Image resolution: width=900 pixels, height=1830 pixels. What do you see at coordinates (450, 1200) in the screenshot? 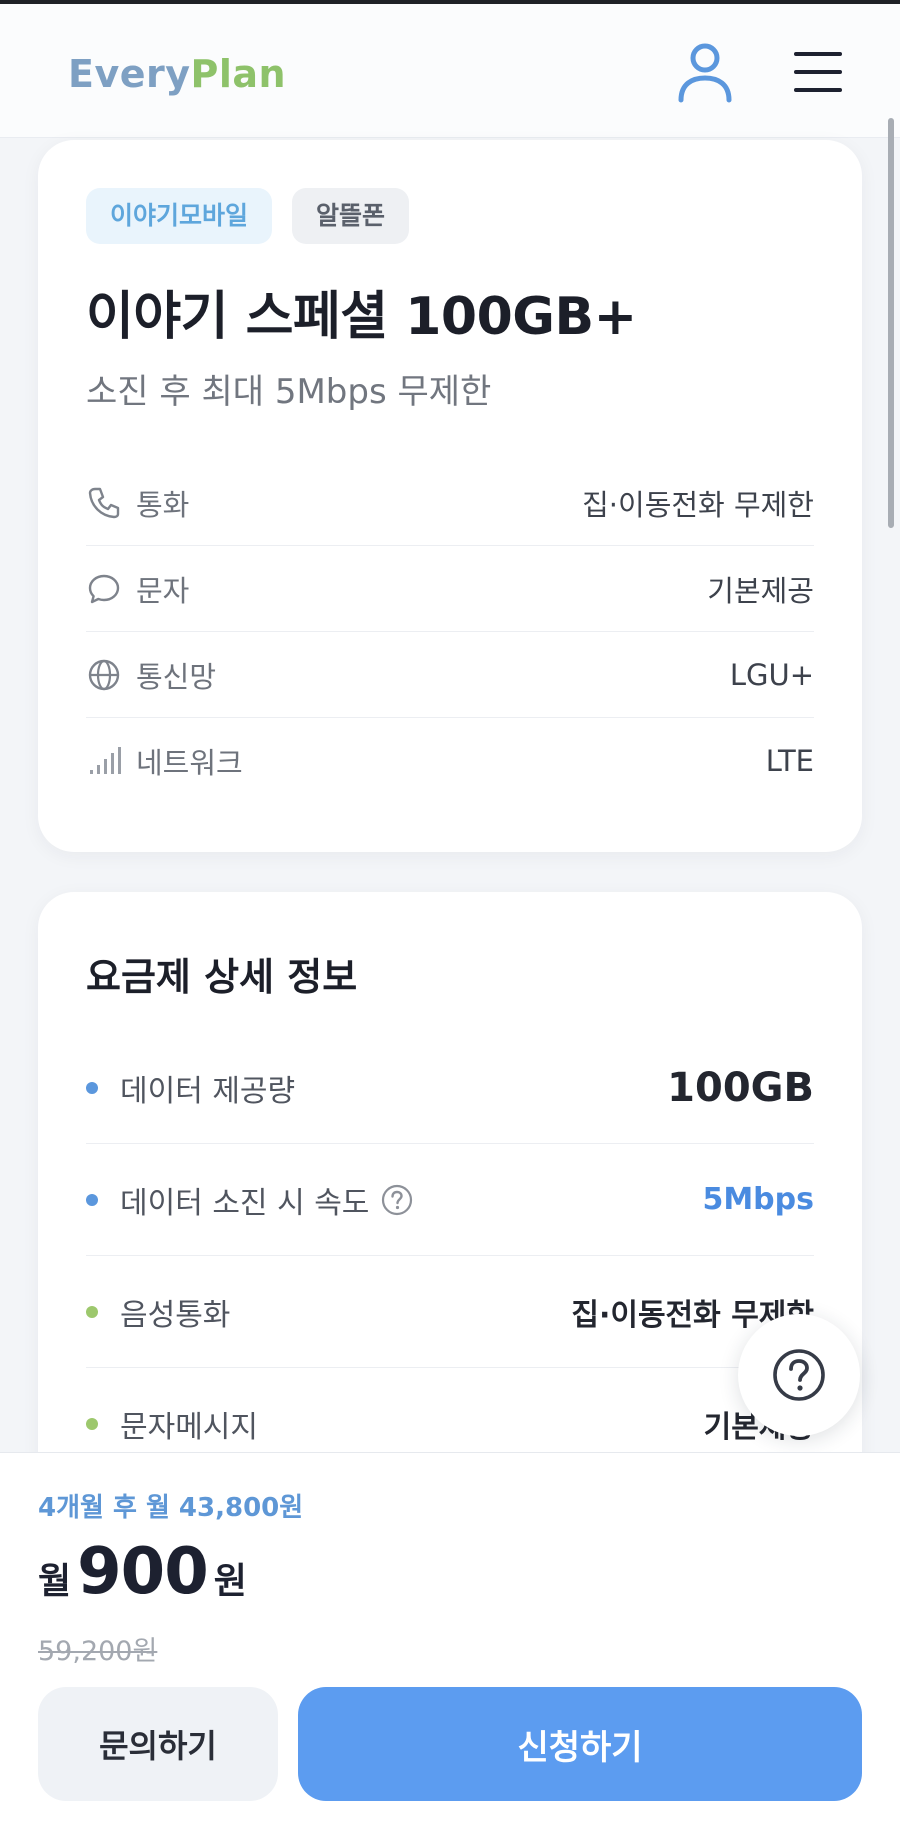
I see `detail-row-throttle-speed: 데이터 소진 시 속도 5Mbps` at bounding box center [450, 1200].